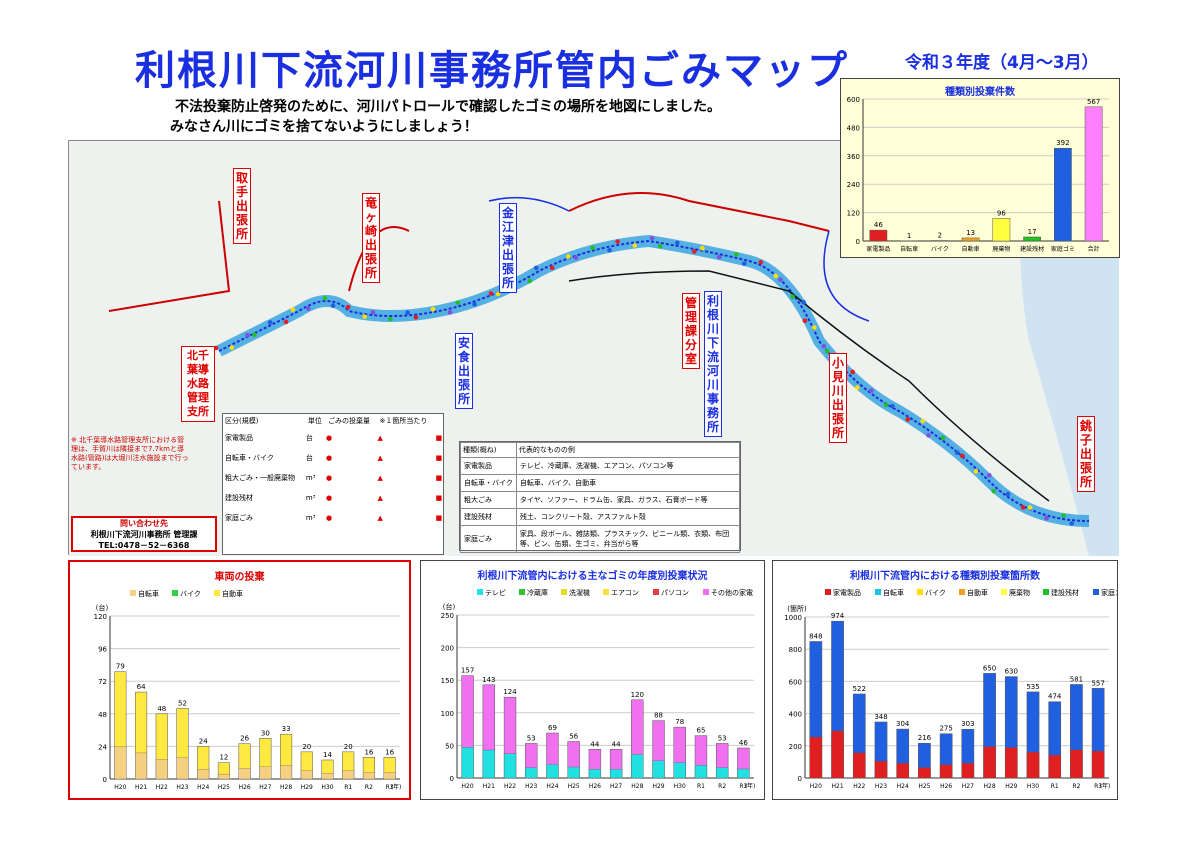  I want to click on data-label: 56, so click(573, 736).